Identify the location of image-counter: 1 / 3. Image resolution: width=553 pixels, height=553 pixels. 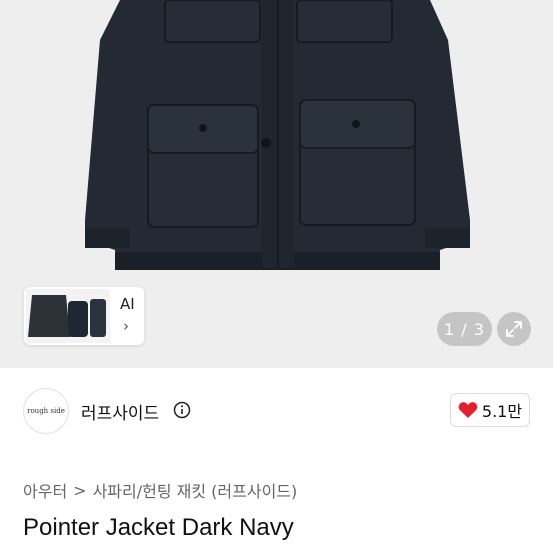
(464, 329).